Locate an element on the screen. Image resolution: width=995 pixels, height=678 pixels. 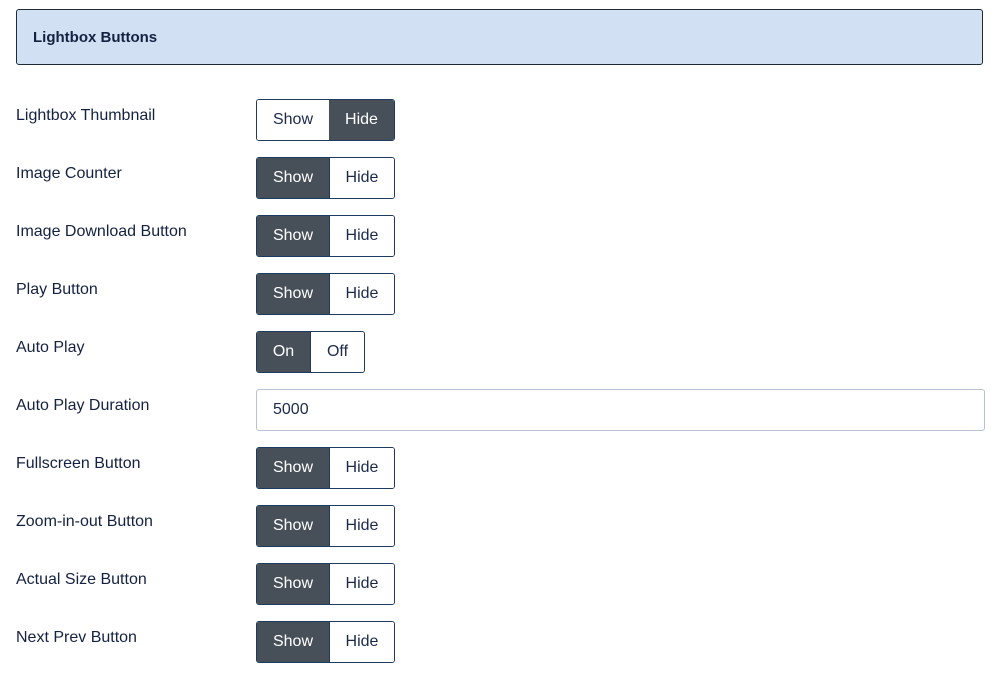
auto-play-duration-input is located at coordinates (620, 410).